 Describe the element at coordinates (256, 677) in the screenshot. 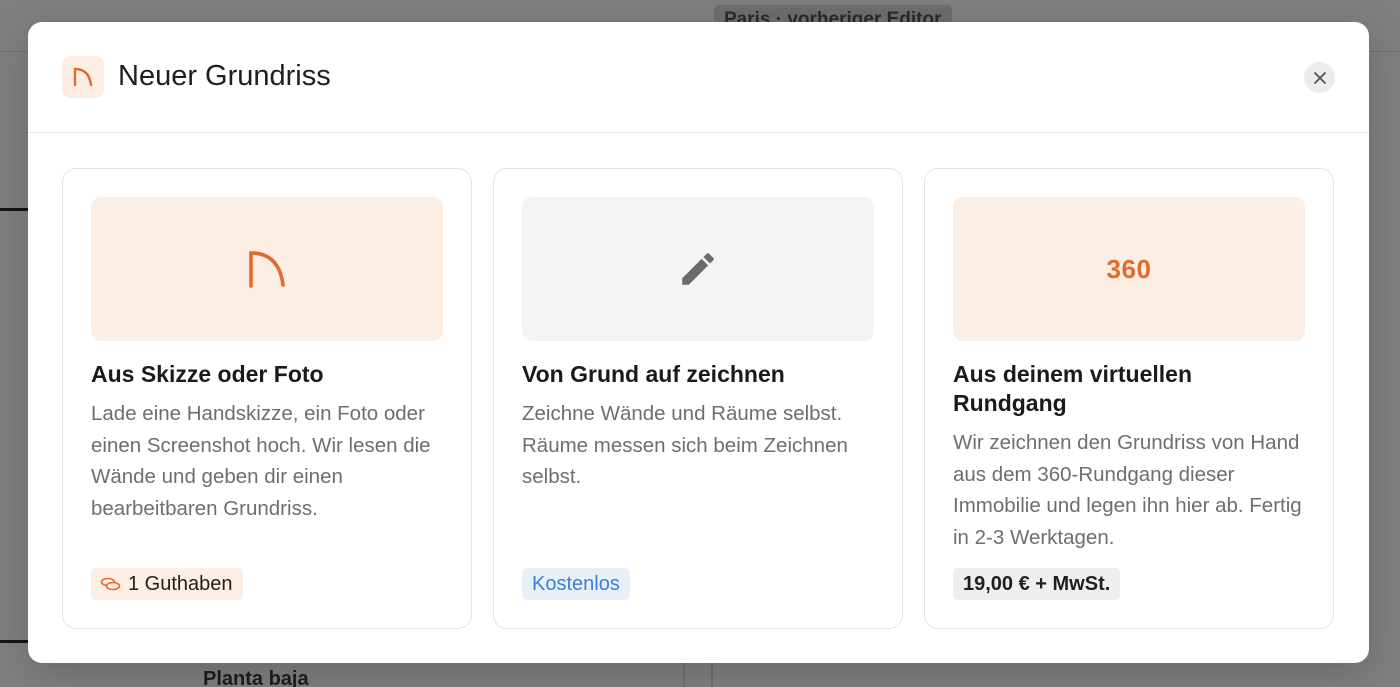

I see `background-floor-label: Planta baja` at that location.